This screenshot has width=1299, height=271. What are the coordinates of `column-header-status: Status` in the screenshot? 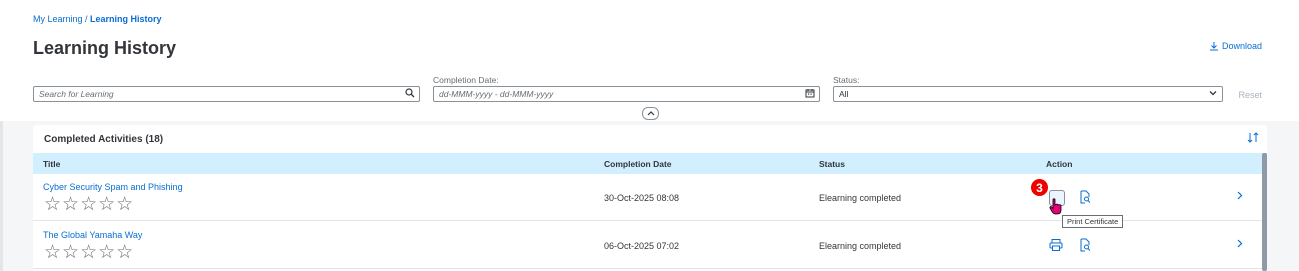 It's located at (832, 164).